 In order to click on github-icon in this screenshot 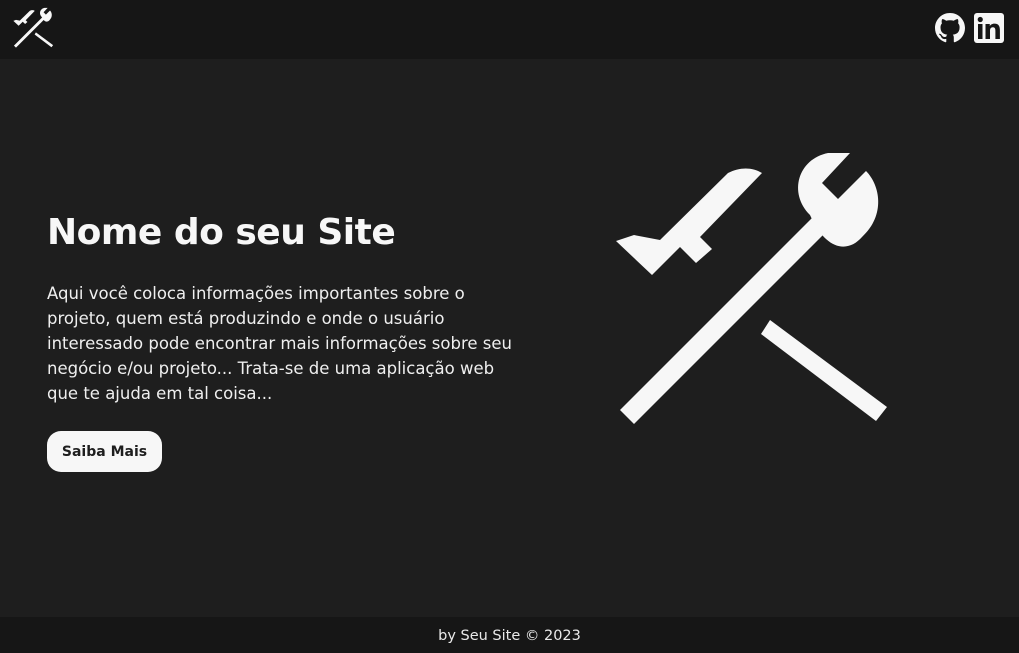, I will do `click(950, 28)`.